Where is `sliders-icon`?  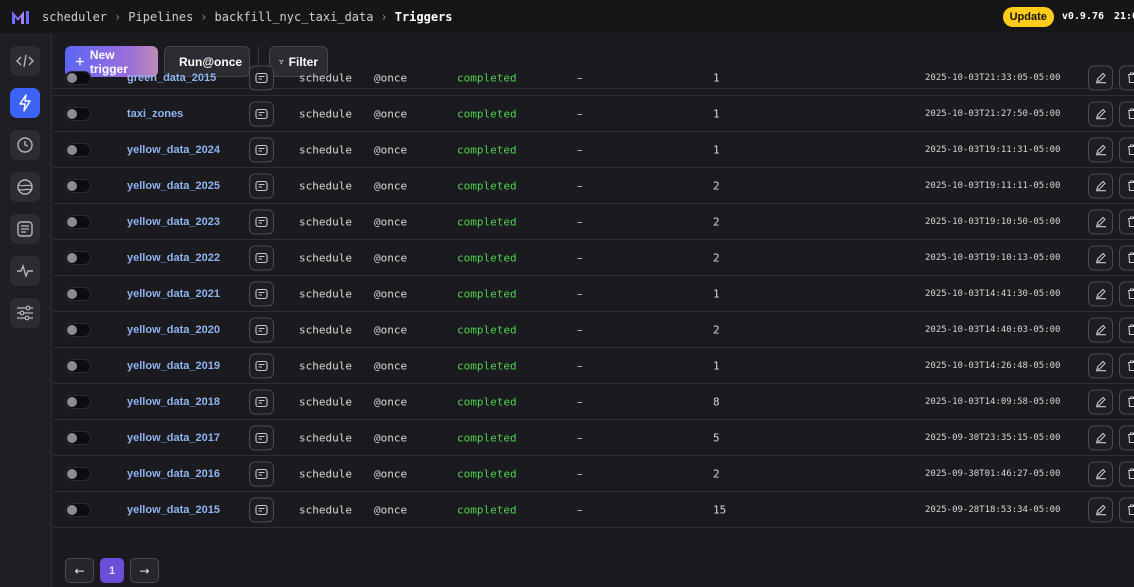 sliders-icon is located at coordinates (25, 313).